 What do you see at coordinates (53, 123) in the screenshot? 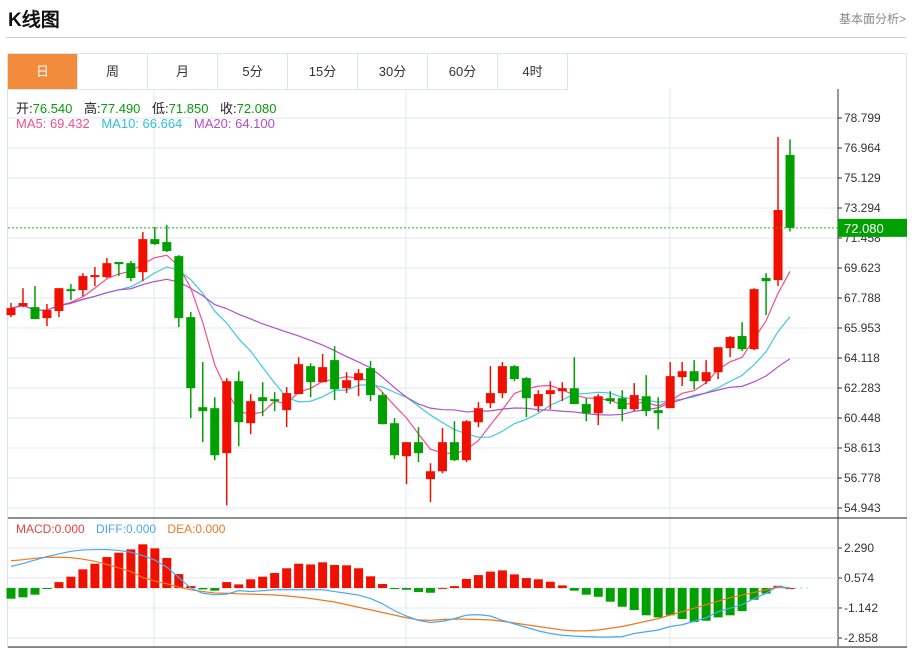
I see `ma5-value: MA5: 69.432` at bounding box center [53, 123].